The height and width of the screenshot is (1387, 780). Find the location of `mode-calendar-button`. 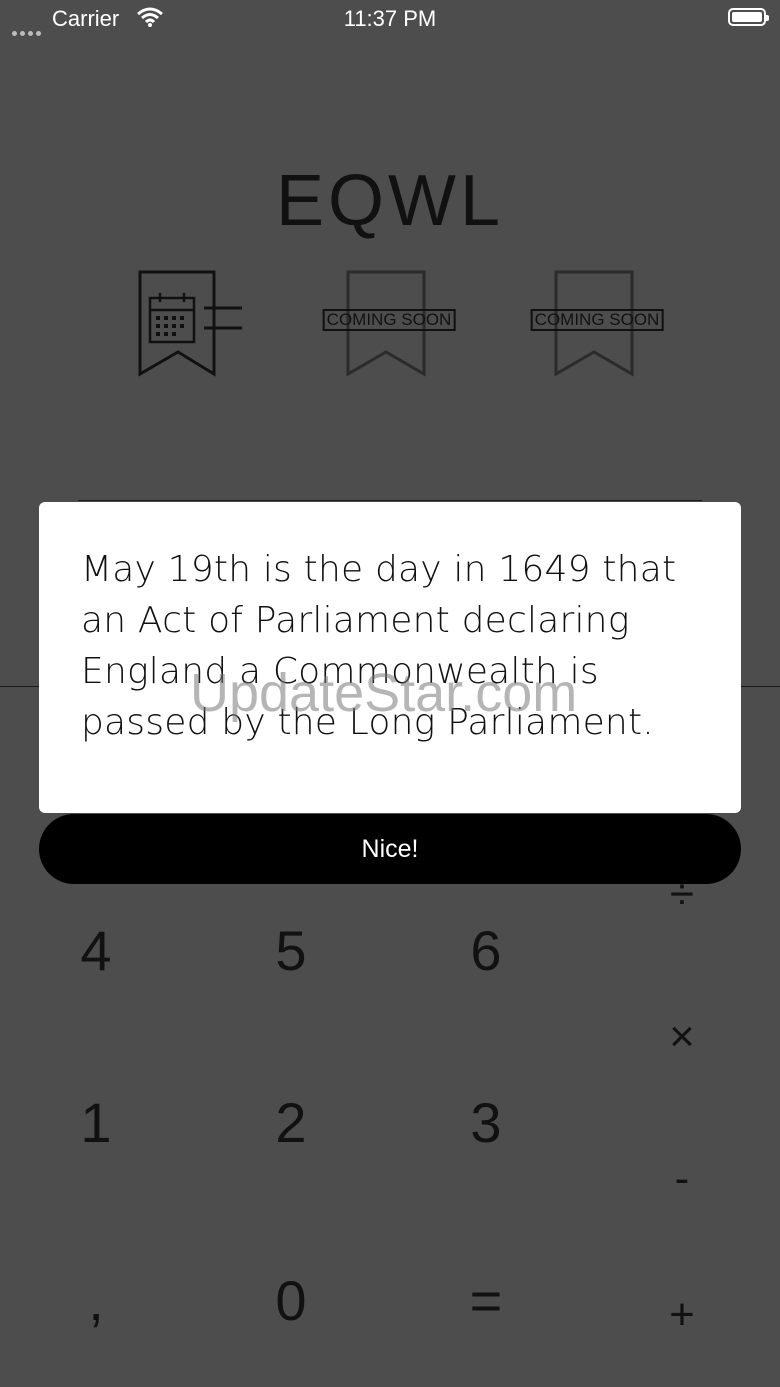

mode-calendar-button is located at coordinates (191, 323).